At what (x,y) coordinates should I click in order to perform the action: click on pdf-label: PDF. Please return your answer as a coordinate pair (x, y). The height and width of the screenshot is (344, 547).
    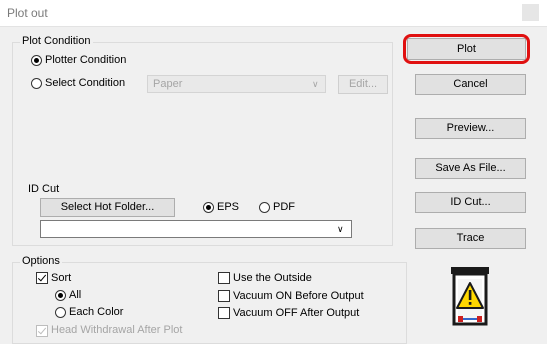
    Looking at the image, I should click on (284, 207).